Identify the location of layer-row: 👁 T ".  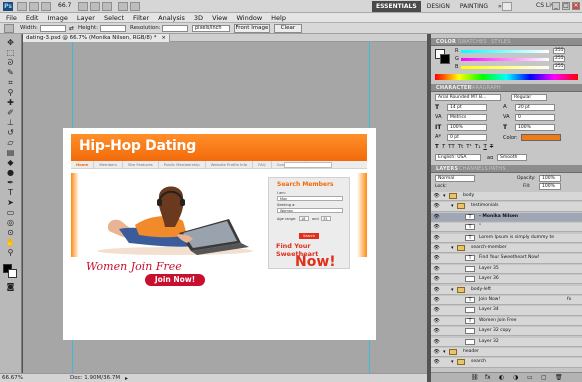
(506, 228).